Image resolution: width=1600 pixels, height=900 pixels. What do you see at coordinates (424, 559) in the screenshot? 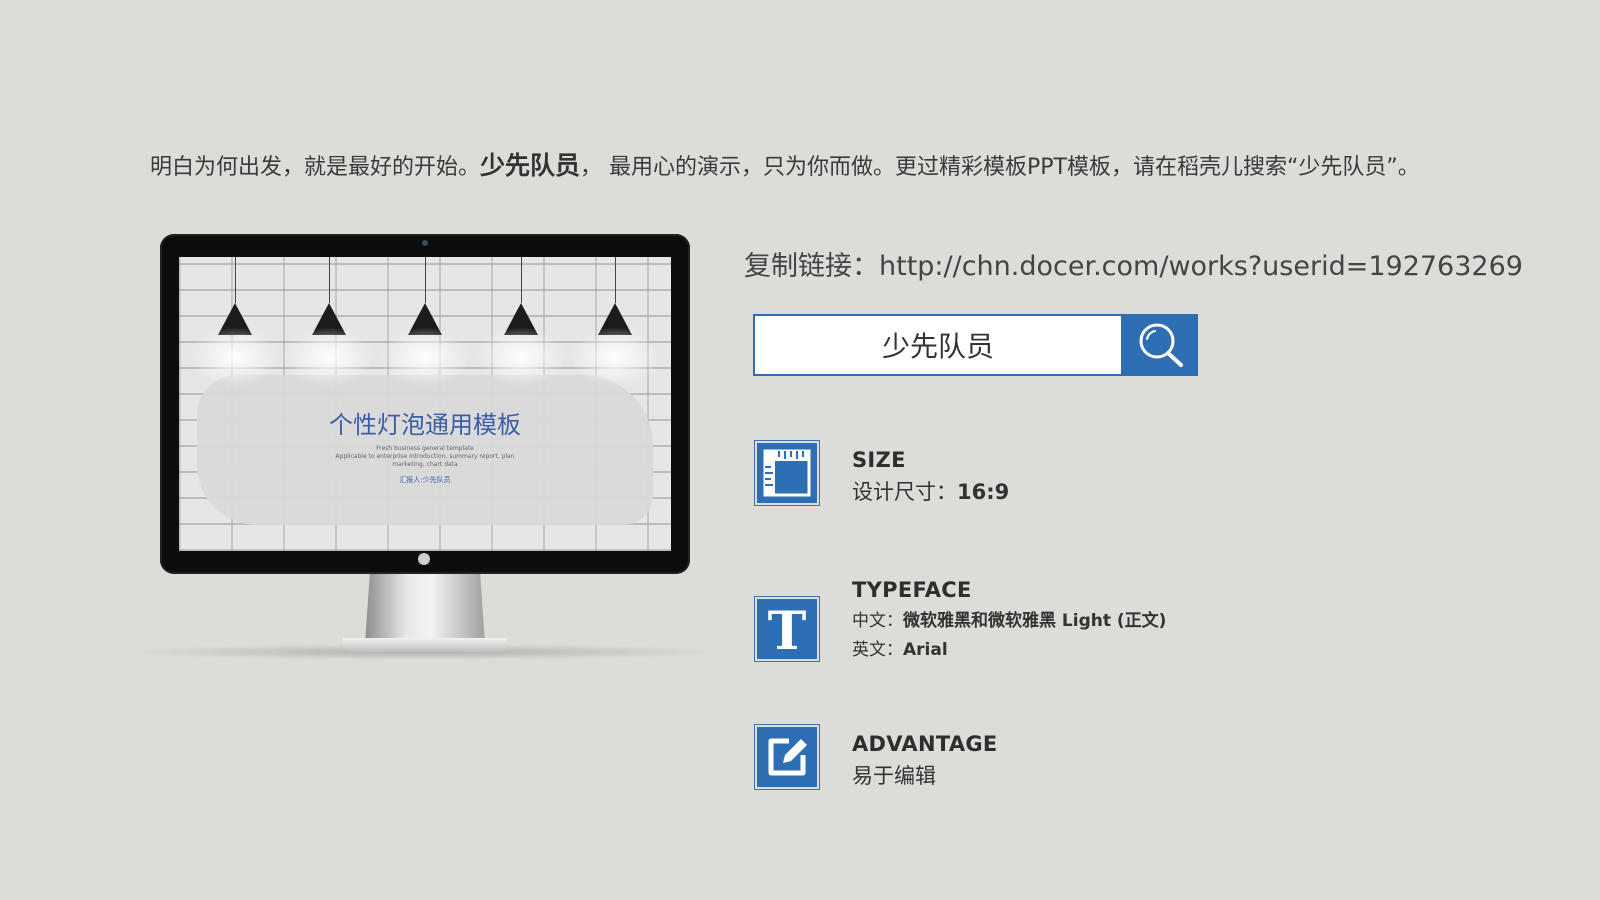
I see `apple-logo-icon` at bounding box center [424, 559].